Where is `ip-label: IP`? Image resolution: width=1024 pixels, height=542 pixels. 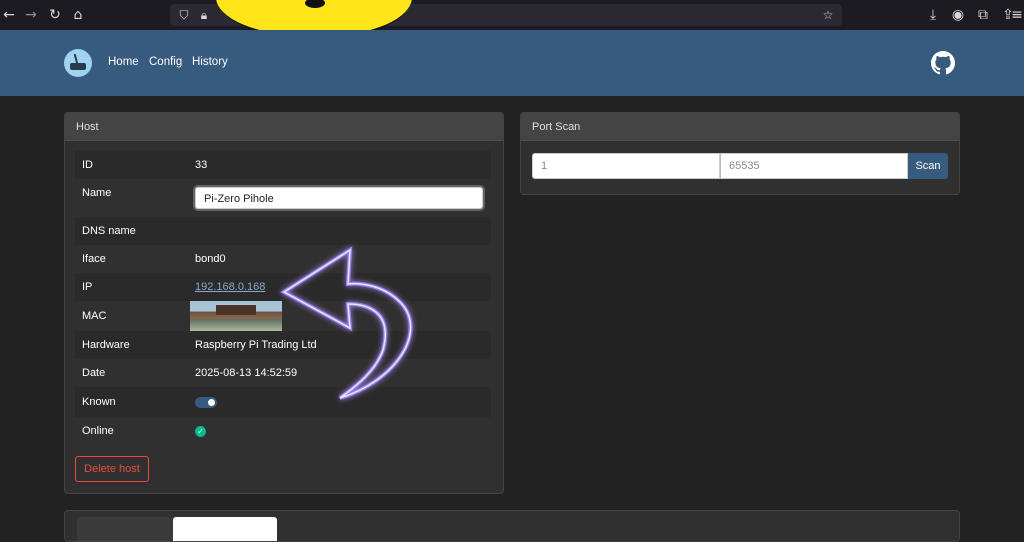 ip-label: IP is located at coordinates (131, 287).